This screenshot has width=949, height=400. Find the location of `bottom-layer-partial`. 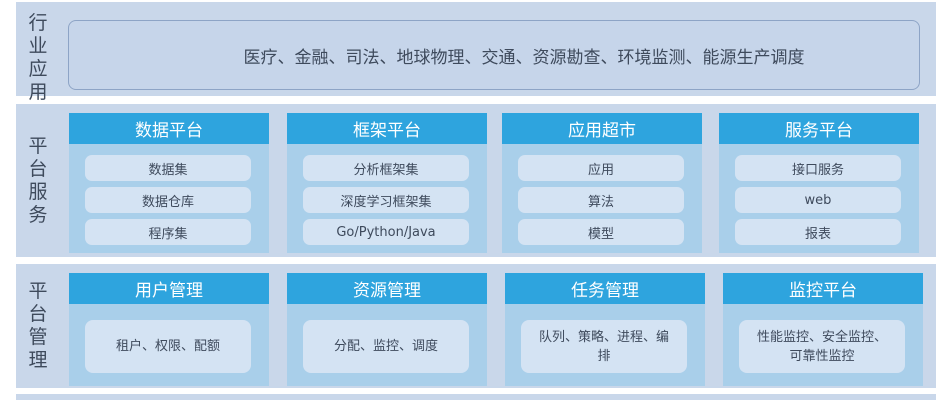

bottom-layer-partial is located at coordinates (476, 397).